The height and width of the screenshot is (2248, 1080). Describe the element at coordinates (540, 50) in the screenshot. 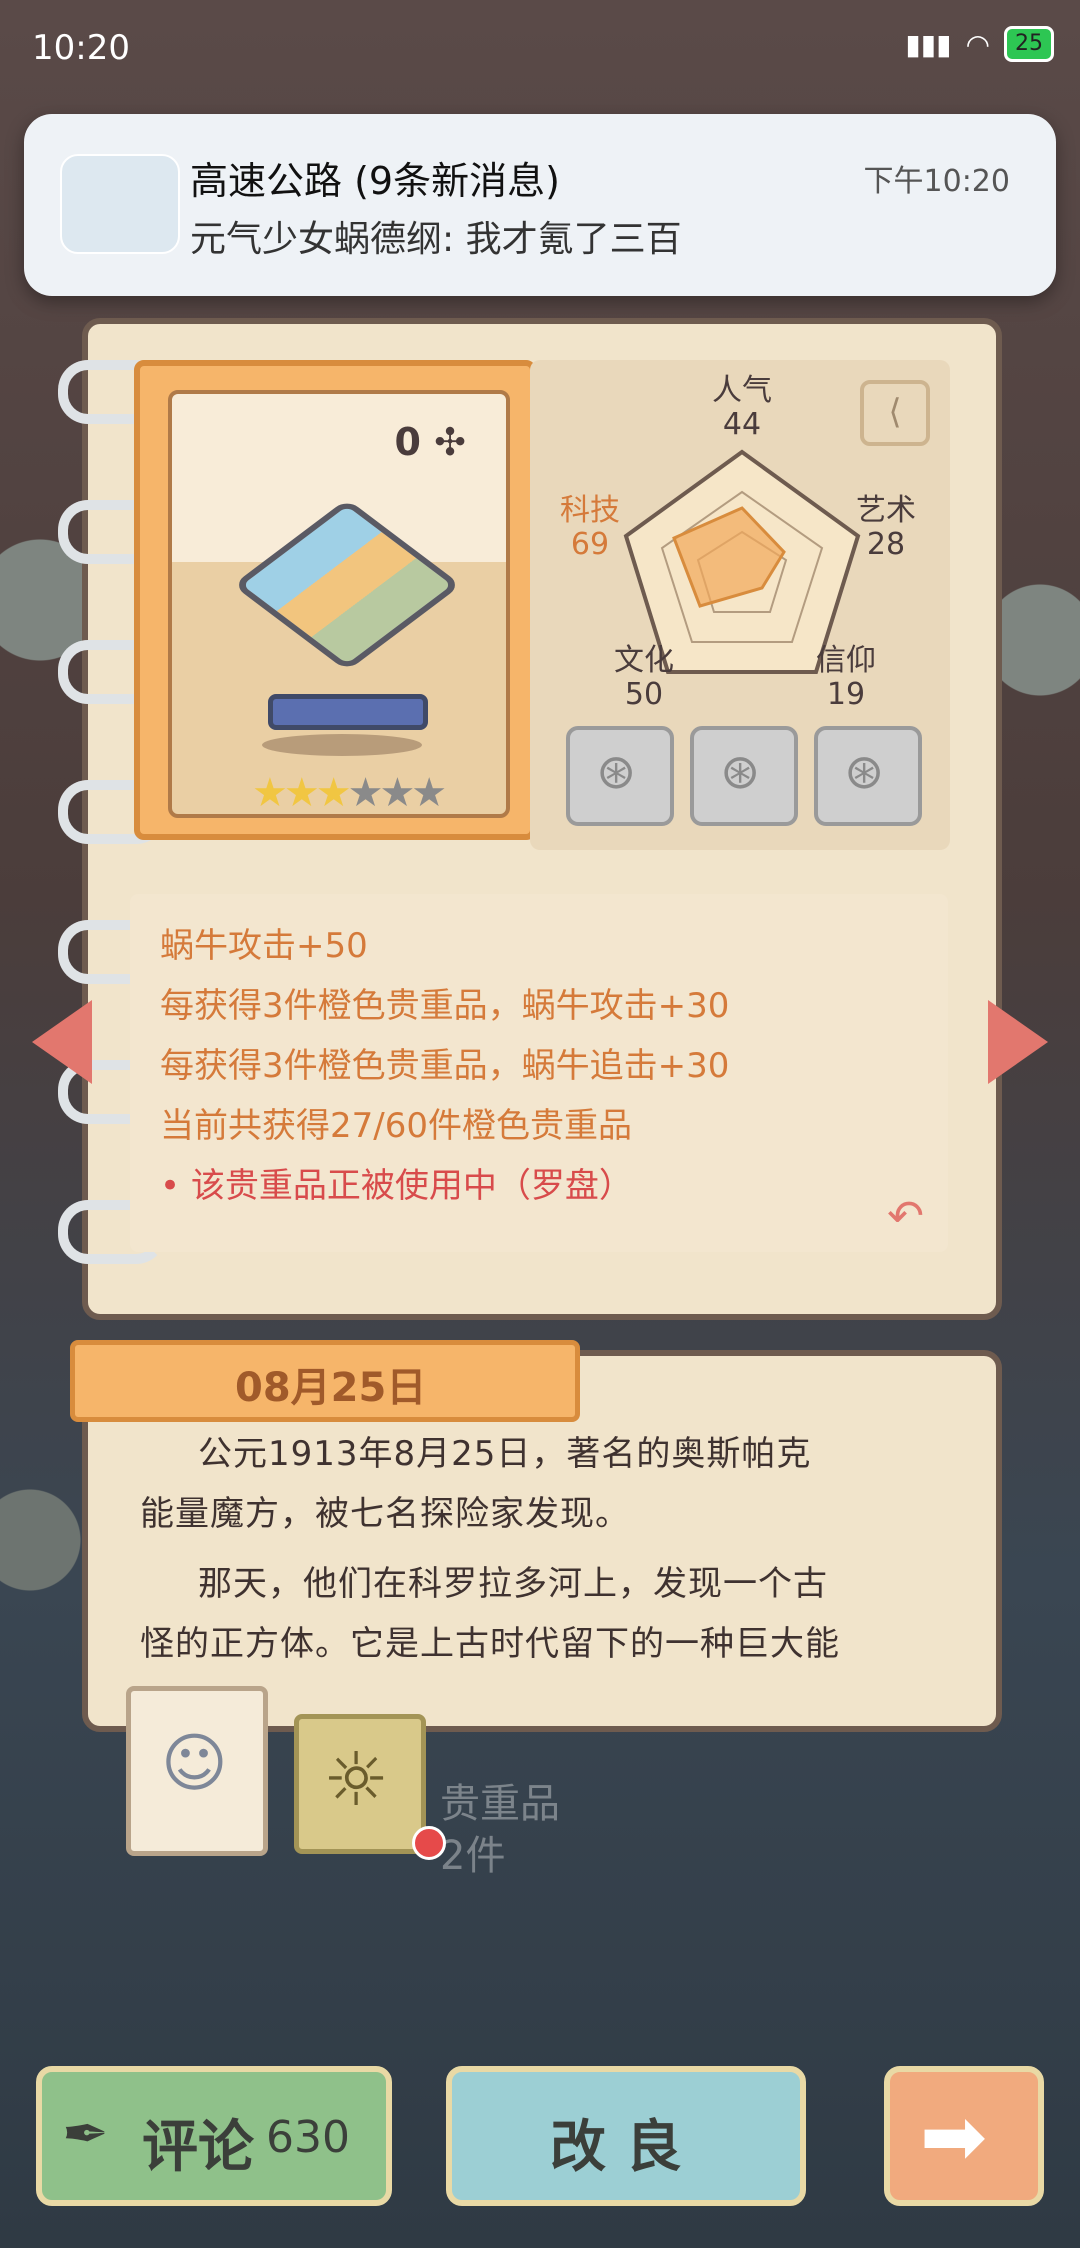

I see `status-bar: 10:20 ▮▮▮ ◠ 25` at that location.